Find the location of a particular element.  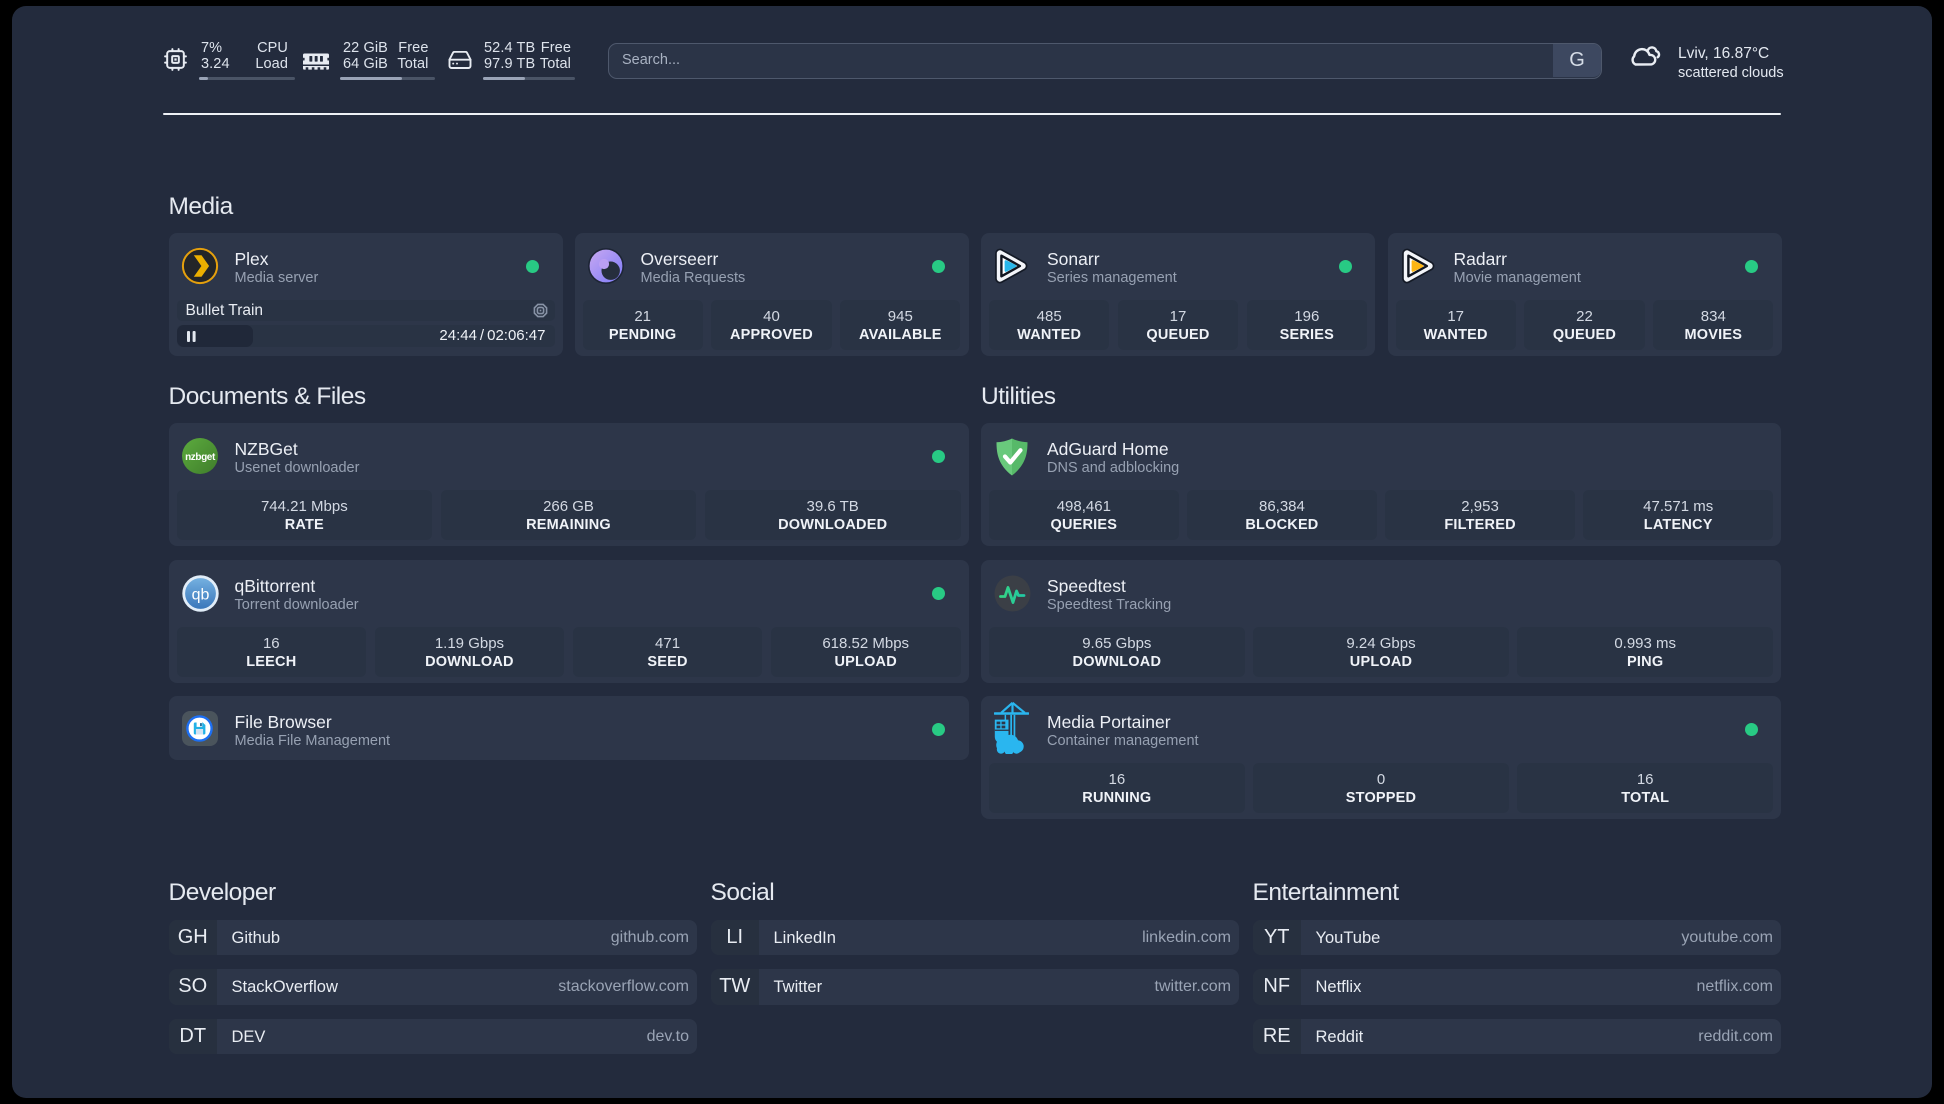

svg-text: qb is located at coordinates (200, 595).